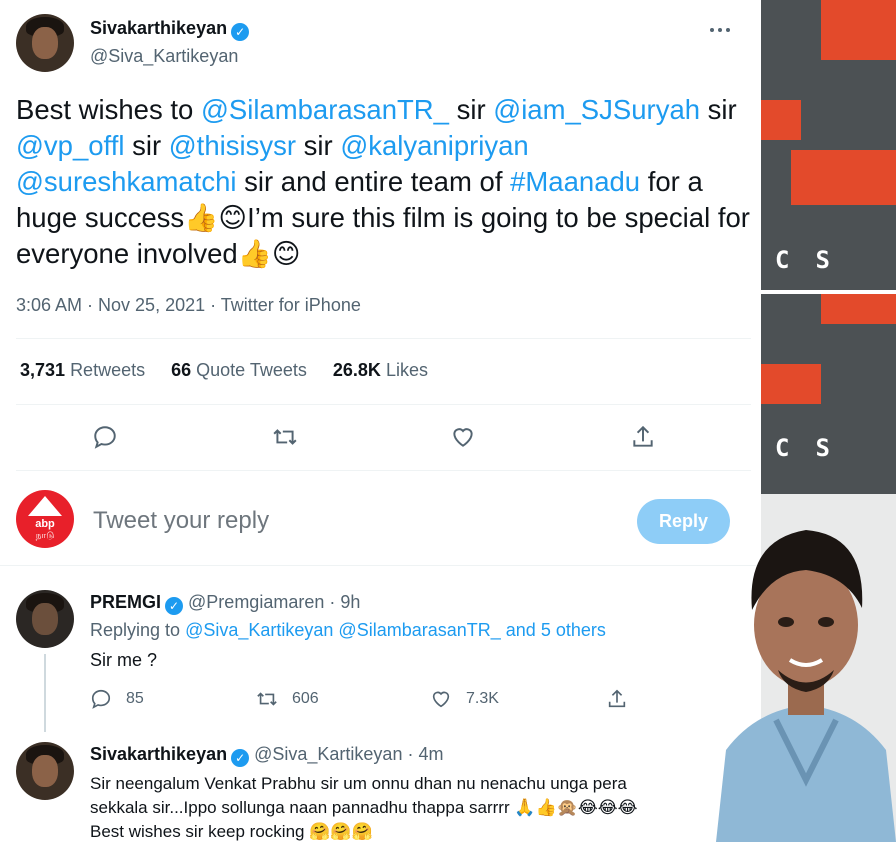 This screenshot has height=847, width=896. What do you see at coordinates (434, 145) in the screenshot?
I see `mention-link: @kalyanipriyan` at bounding box center [434, 145].